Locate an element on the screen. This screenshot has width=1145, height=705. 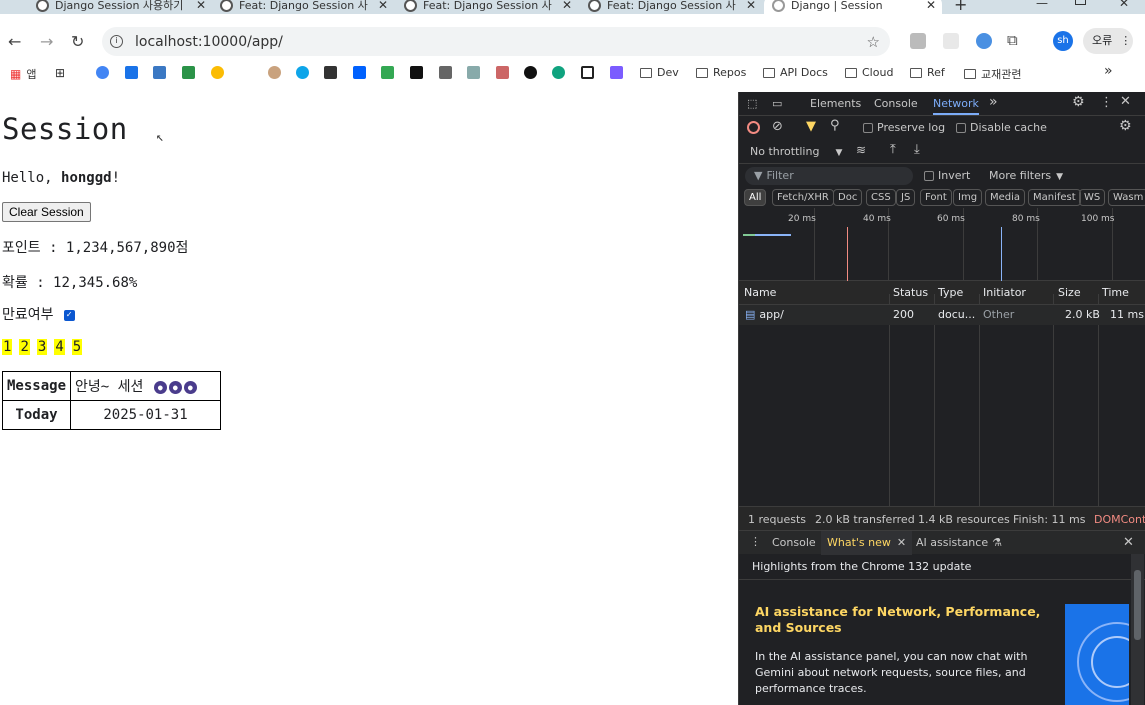
settings-icon: ⚙ is located at coordinates (1078, 102).